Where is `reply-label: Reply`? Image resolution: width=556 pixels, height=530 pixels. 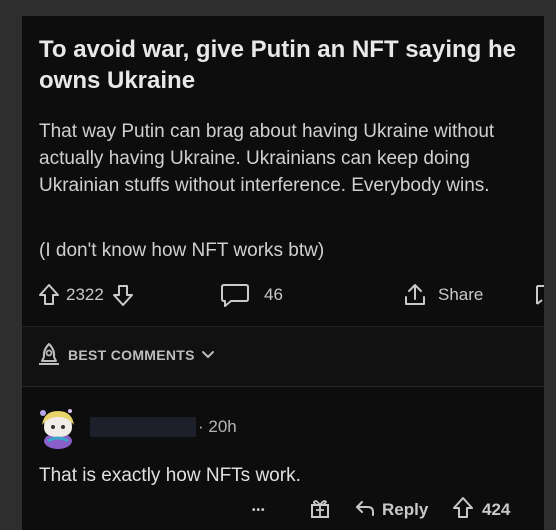
reply-label: Reply is located at coordinates (405, 509).